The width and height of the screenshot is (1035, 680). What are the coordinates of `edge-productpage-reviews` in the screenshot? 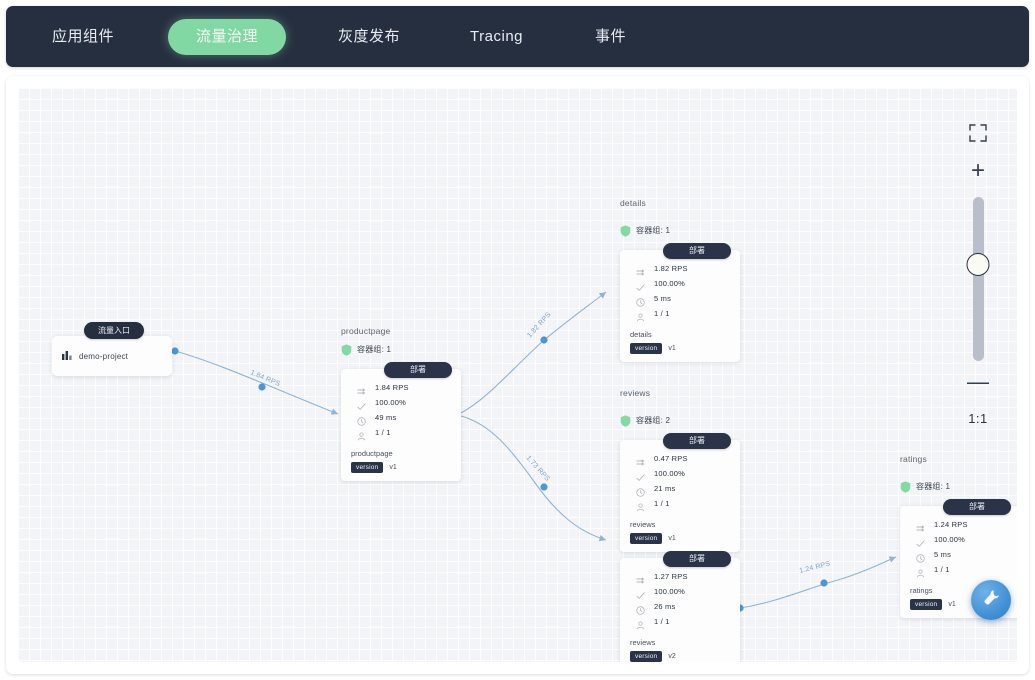 It's located at (533, 478).